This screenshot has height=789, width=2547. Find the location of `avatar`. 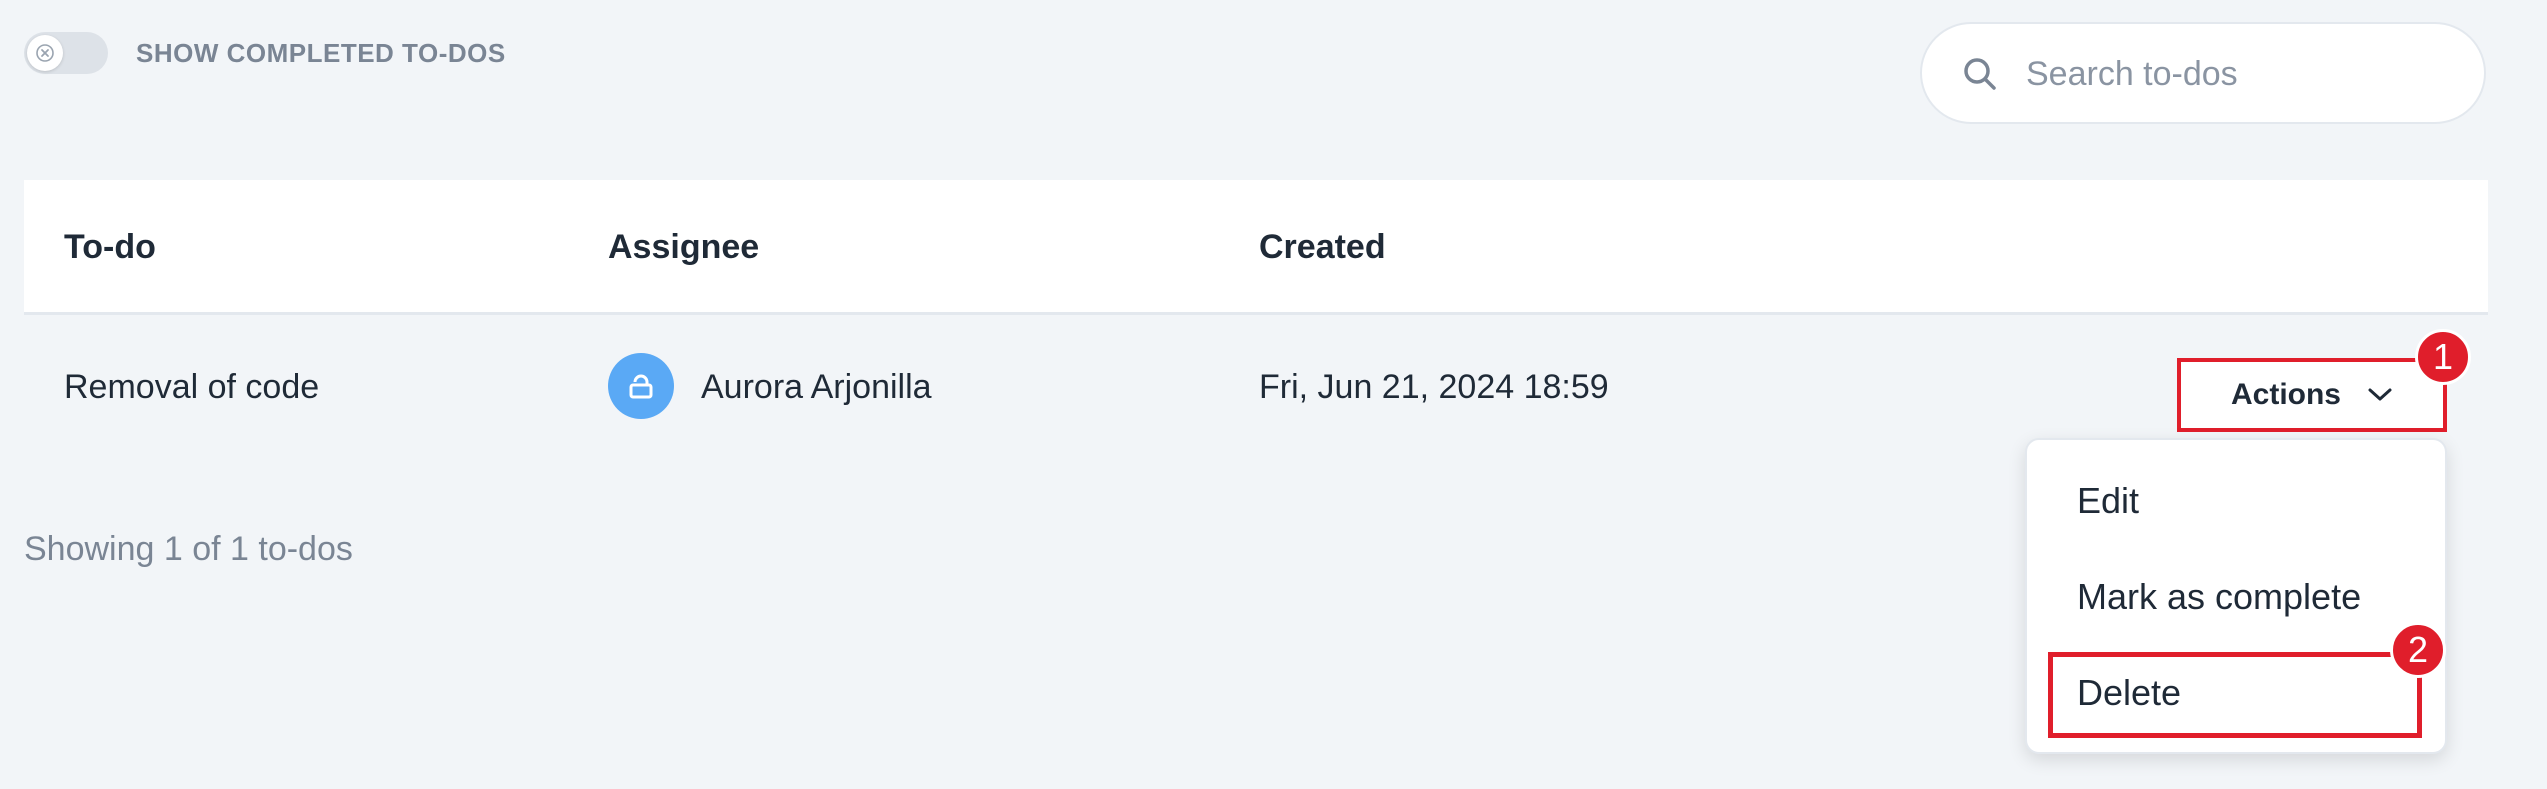

avatar is located at coordinates (641, 386).